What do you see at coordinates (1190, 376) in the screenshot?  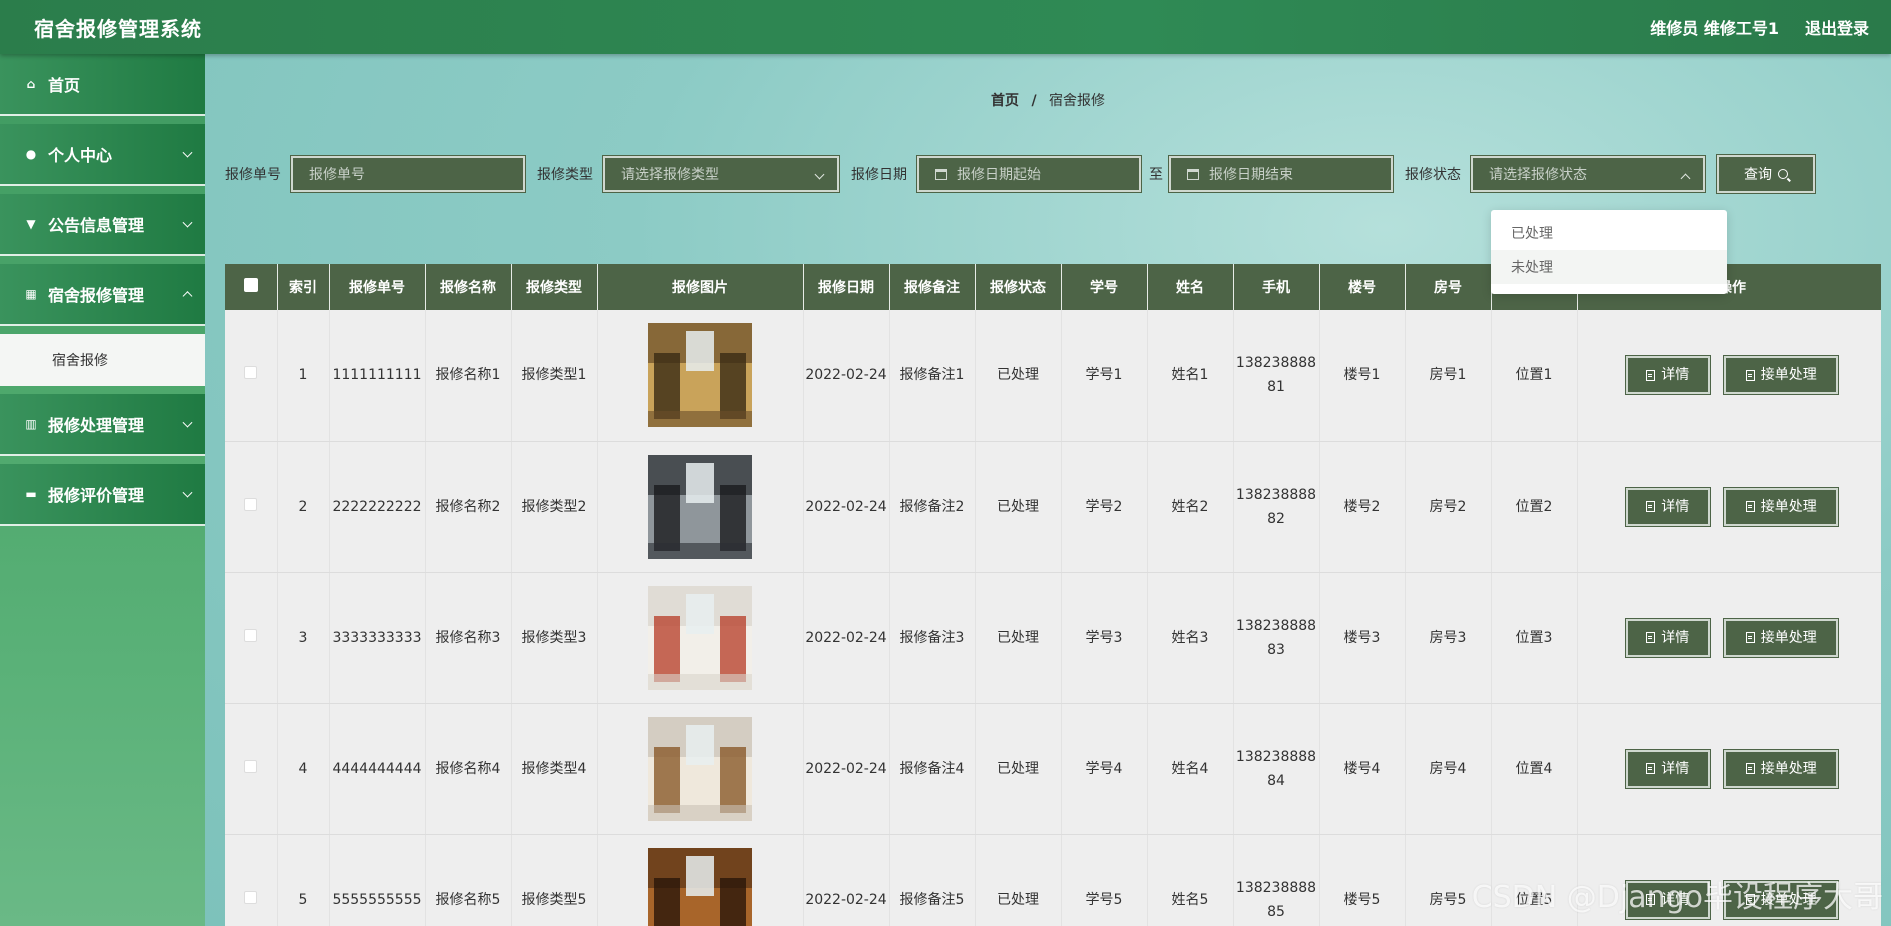 I see `cell-student-name: 姓名1` at bounding box center [1190, 376].